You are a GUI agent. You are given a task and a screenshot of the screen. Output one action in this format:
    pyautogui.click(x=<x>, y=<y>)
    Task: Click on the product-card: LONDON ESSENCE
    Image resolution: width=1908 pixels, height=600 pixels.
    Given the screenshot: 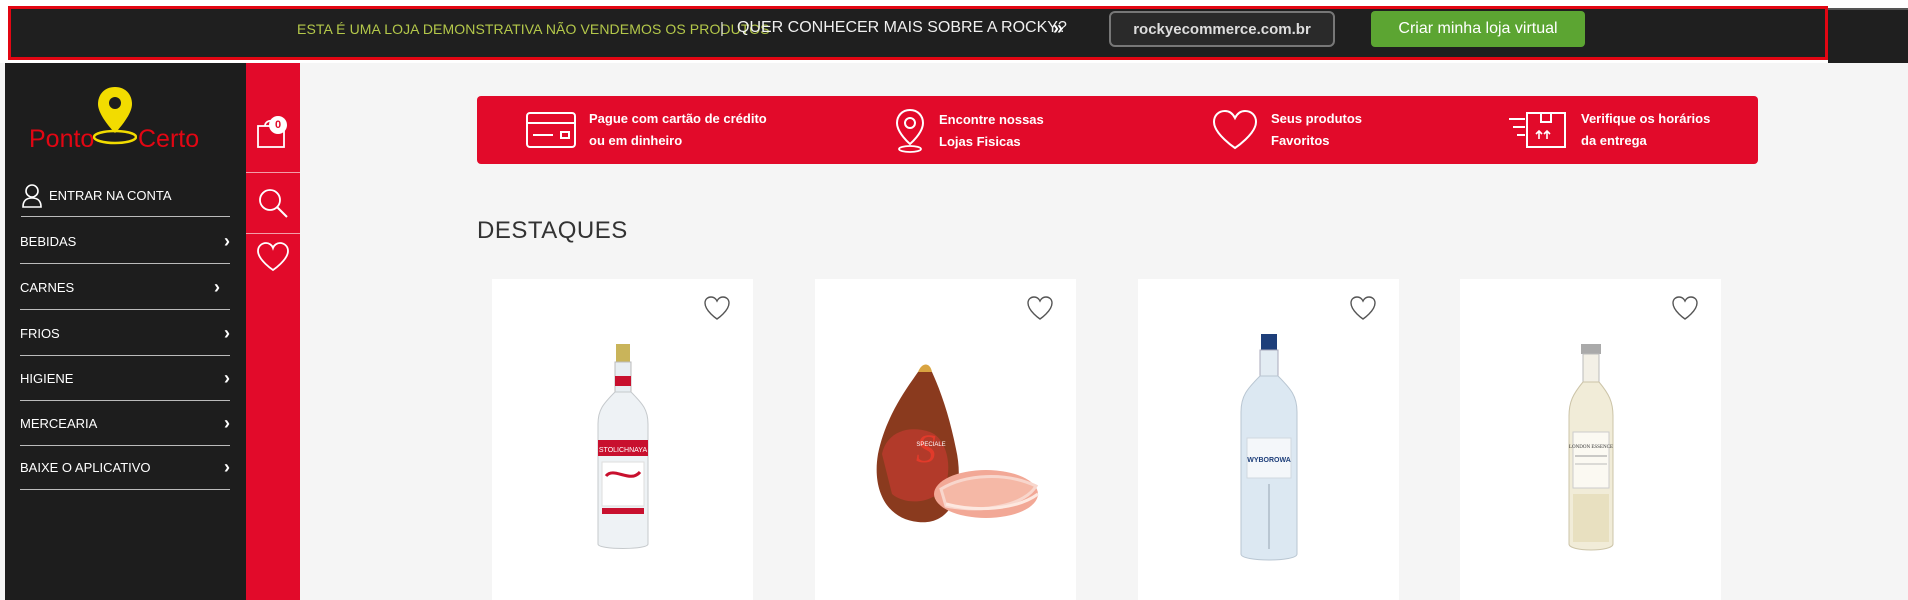 What is the action you would take?
    pyautogui.click(x=1590, y=439)
    